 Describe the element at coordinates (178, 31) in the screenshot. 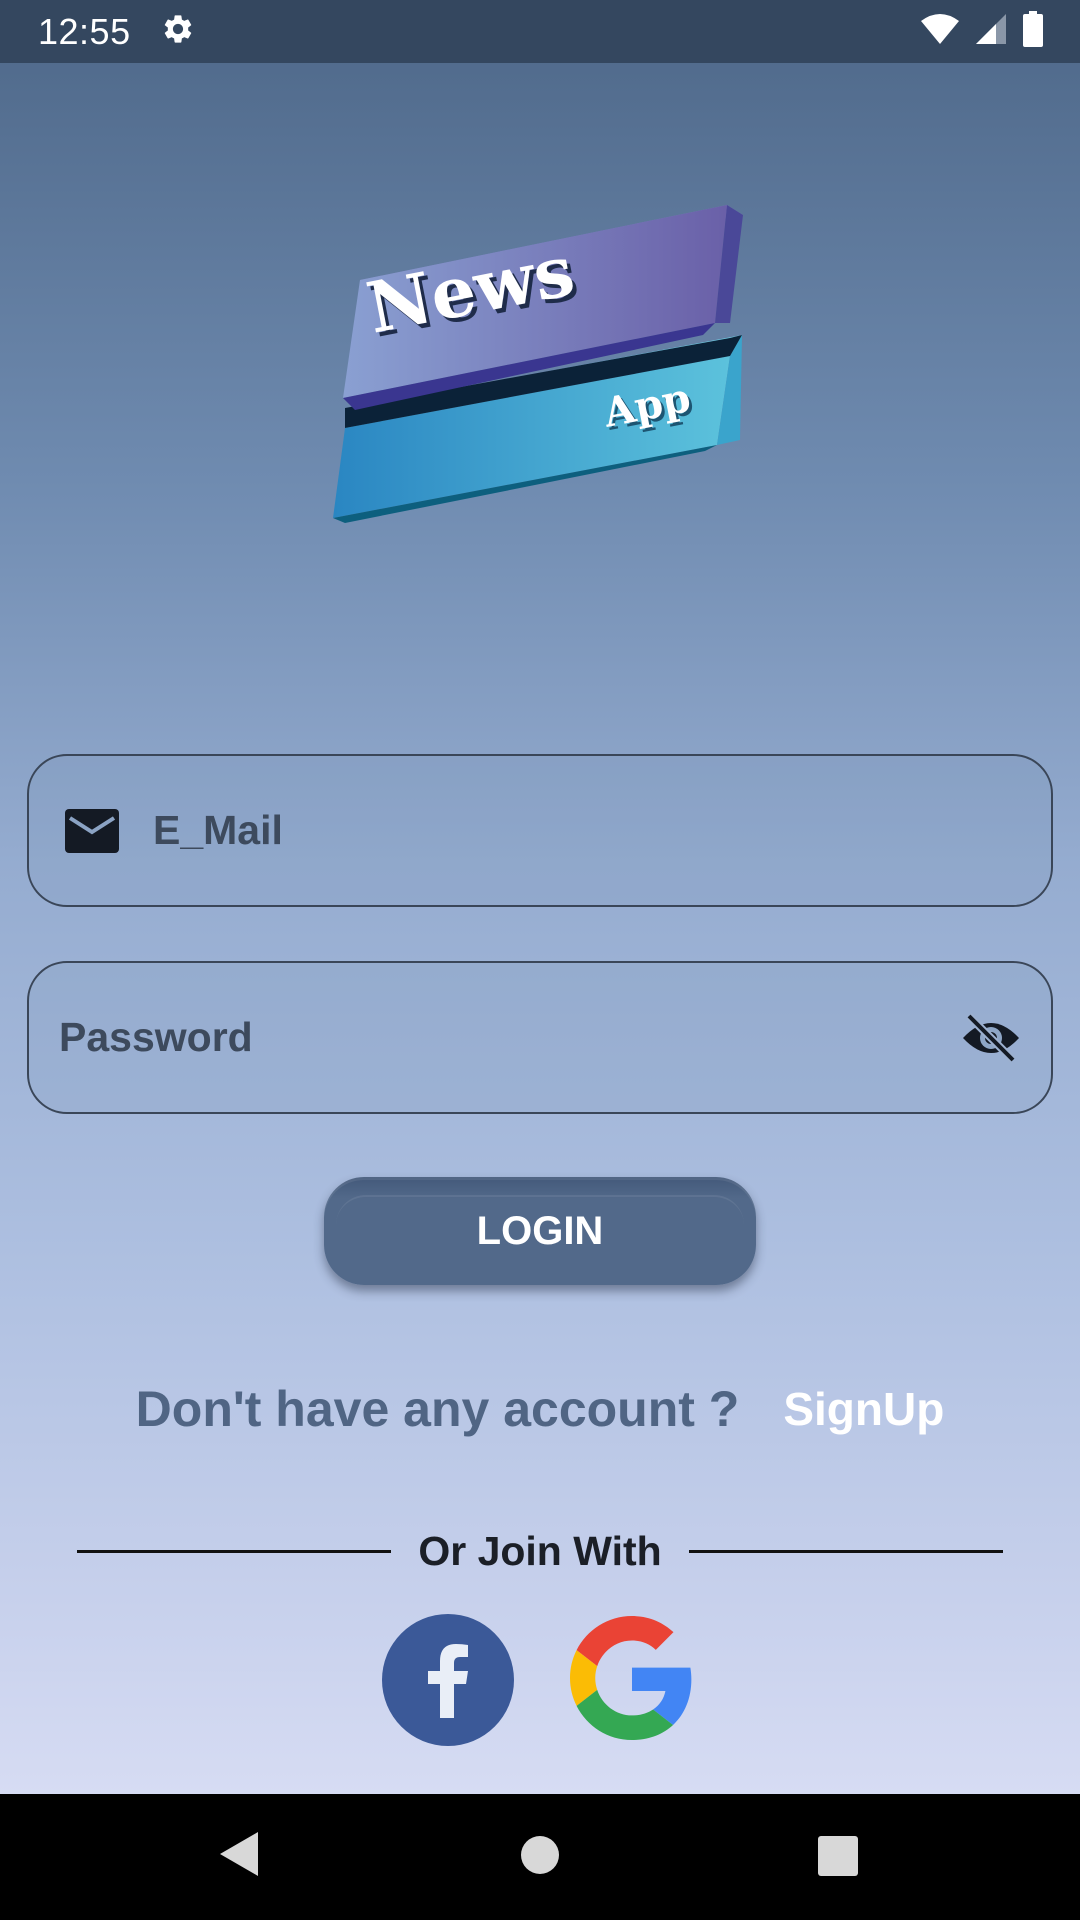

I see `gear-icon` at that location.